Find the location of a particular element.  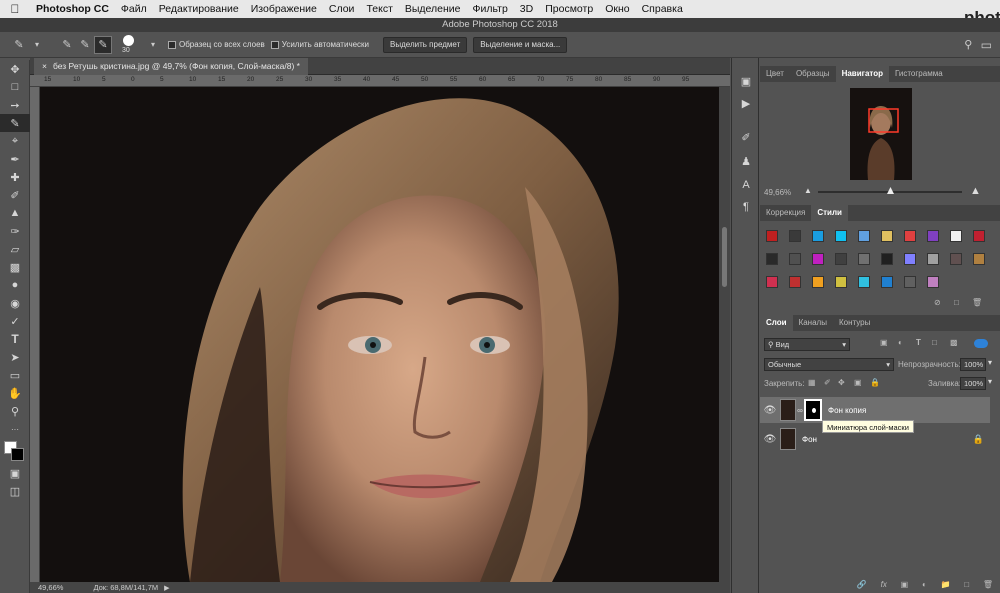

lock-icon: 🔒 is located at coordinates (978, 439).